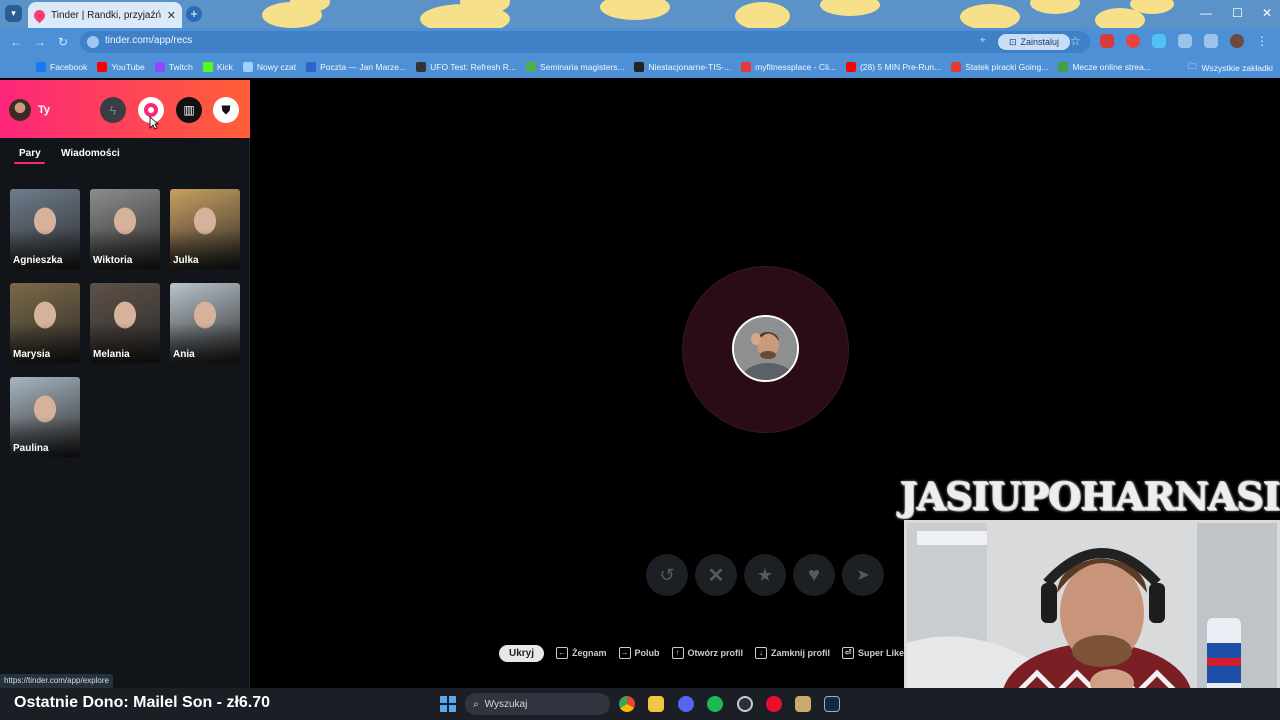 The width and height of the screenshot is (1280, 720). What do you see at coordinates (1133, 41) in the screenshot?
I see `ublock-extension-icon` at bounding box center [1133, 41].